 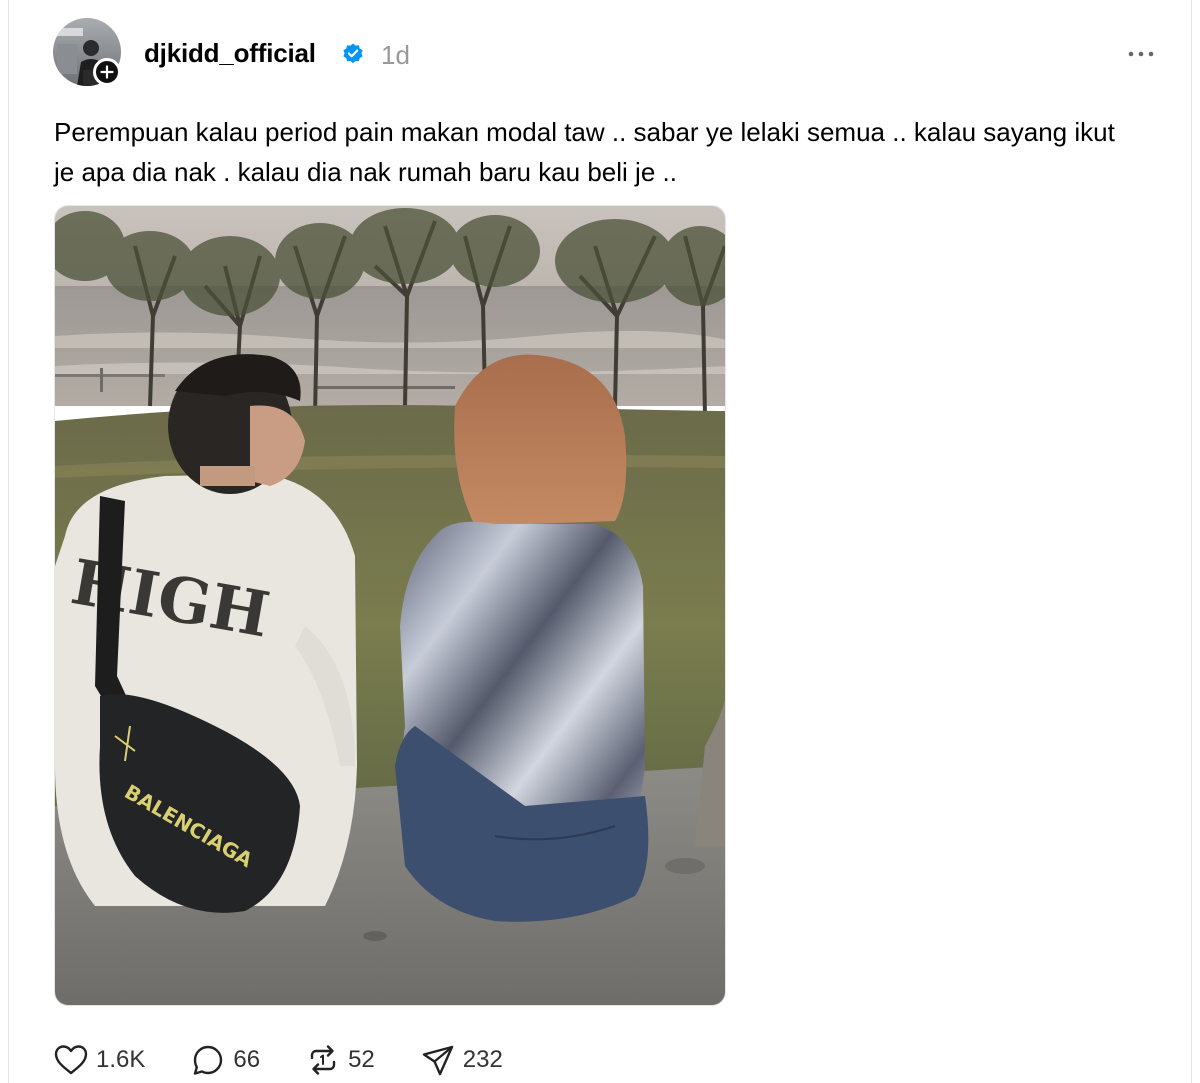 I want to click on comment-count: 66, so click(x=247, y=1059).